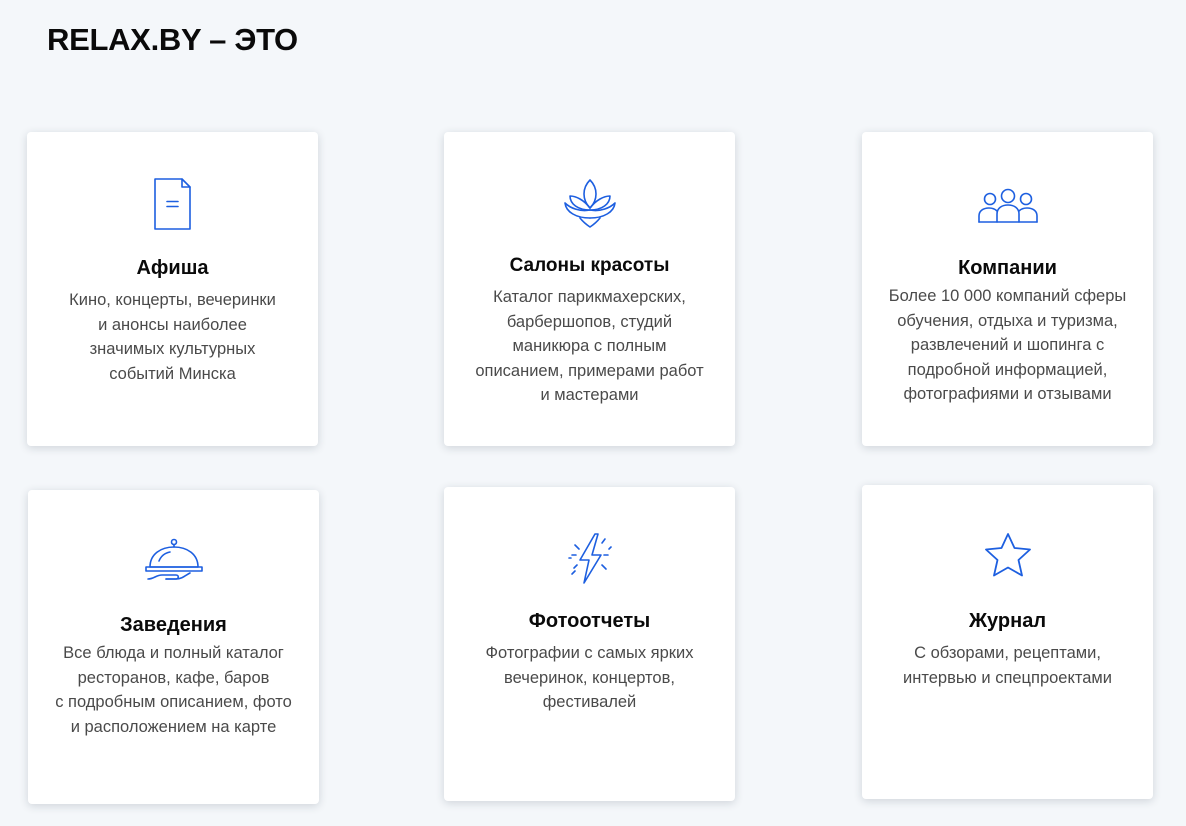 The width and height of the screenshot is (1186, 826). What do you see at coordinates (172, 268) in the screenshot?
I see `card-title: Афиша` at bounding box center [172, 268].